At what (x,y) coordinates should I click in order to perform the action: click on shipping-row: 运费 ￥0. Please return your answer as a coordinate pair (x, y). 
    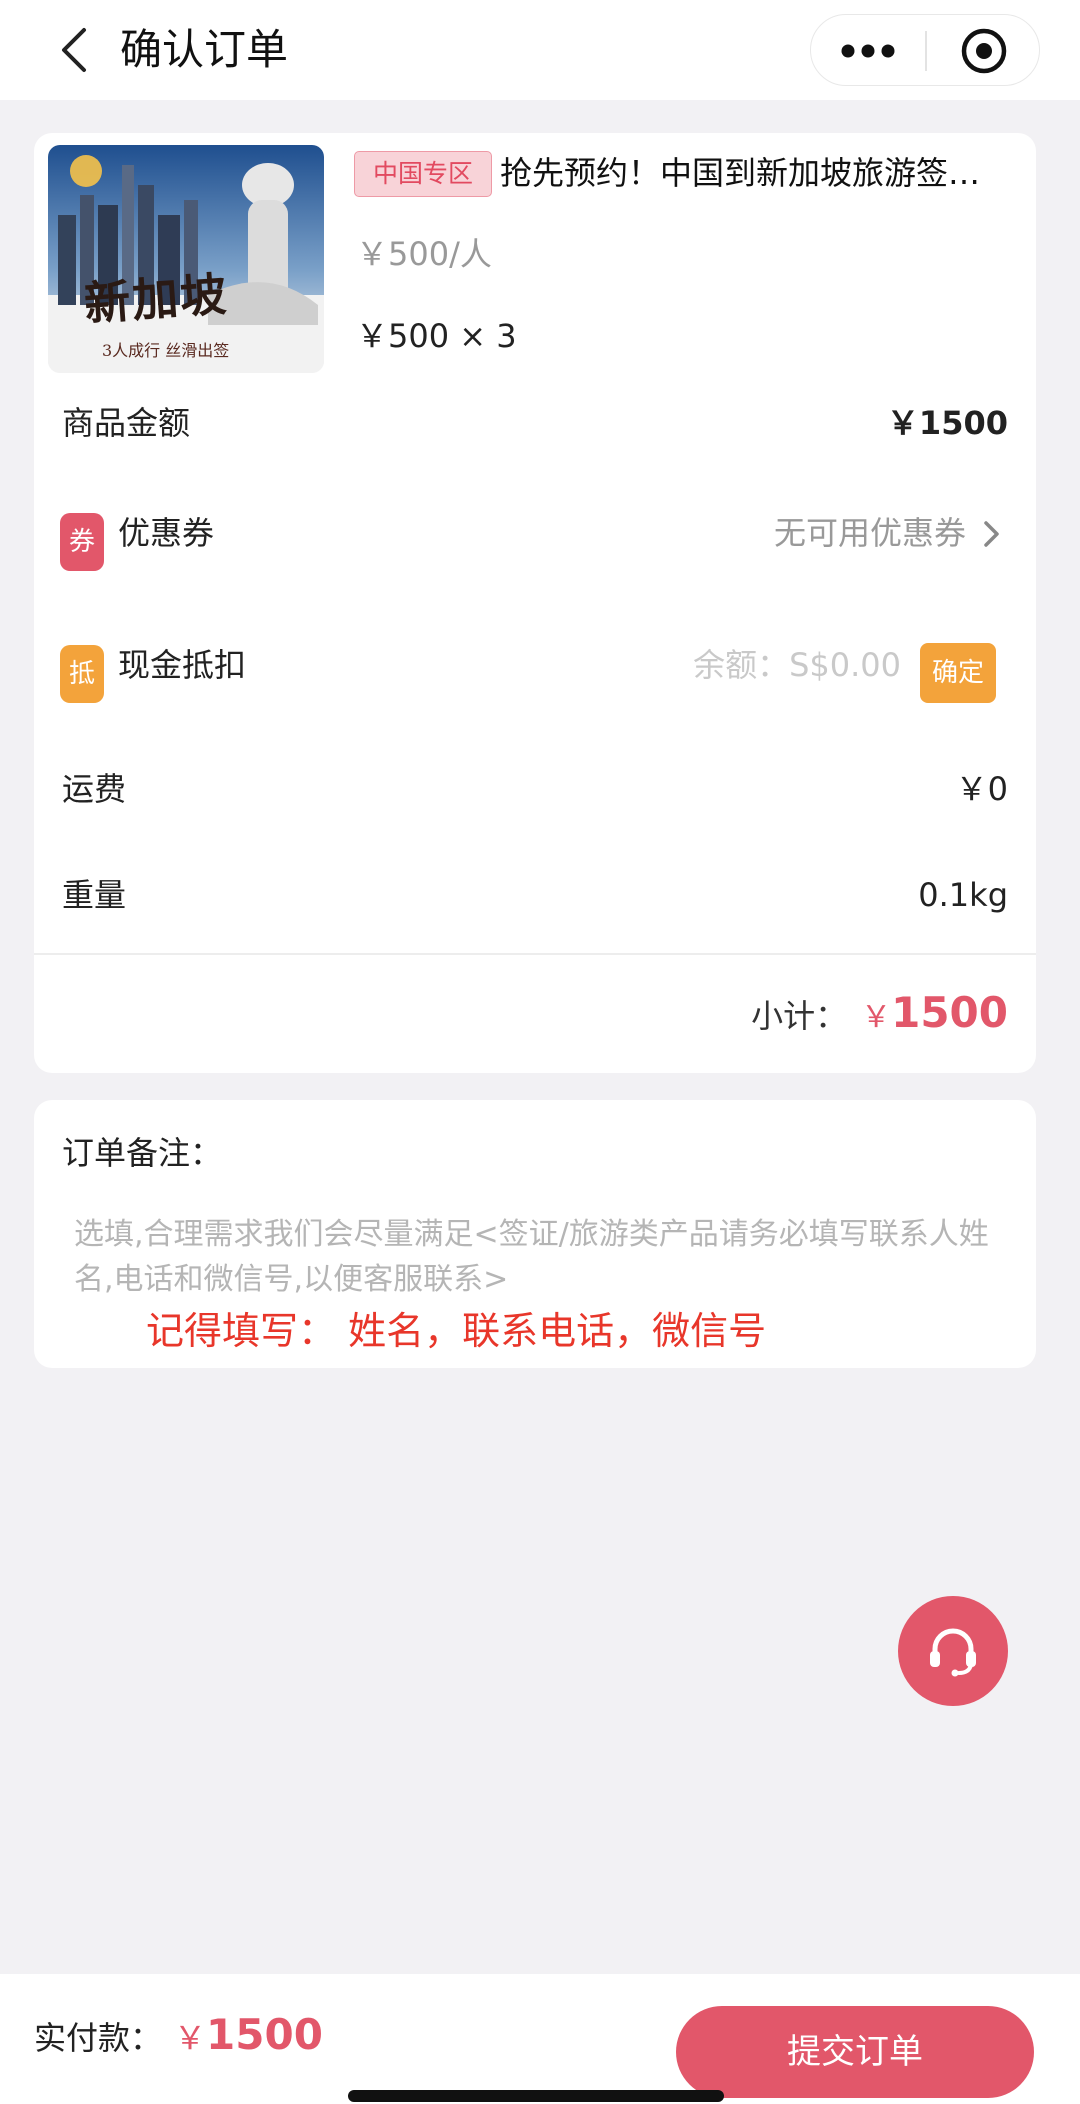
    Looking at the image, I should click on (535, 789).